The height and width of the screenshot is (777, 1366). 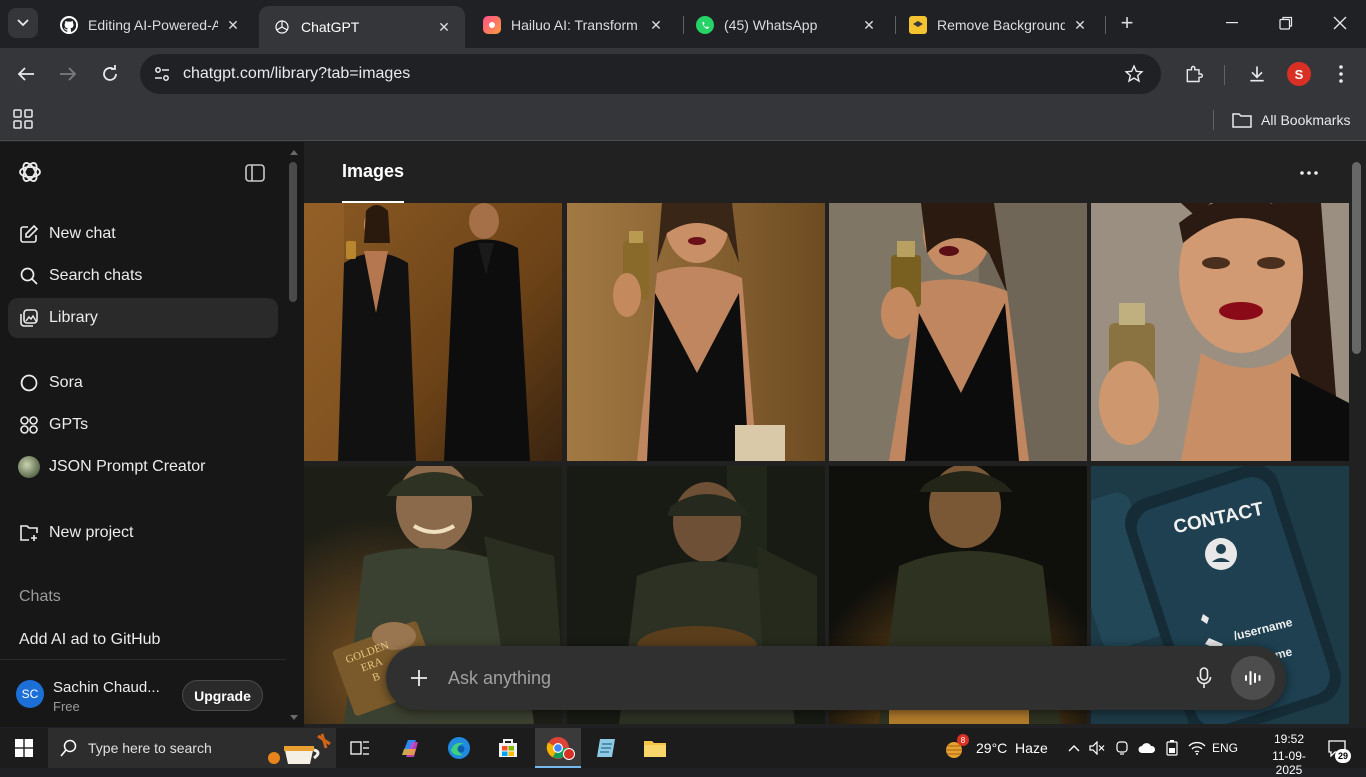 I want to click on copilot-button, so click(x=410, y=748).